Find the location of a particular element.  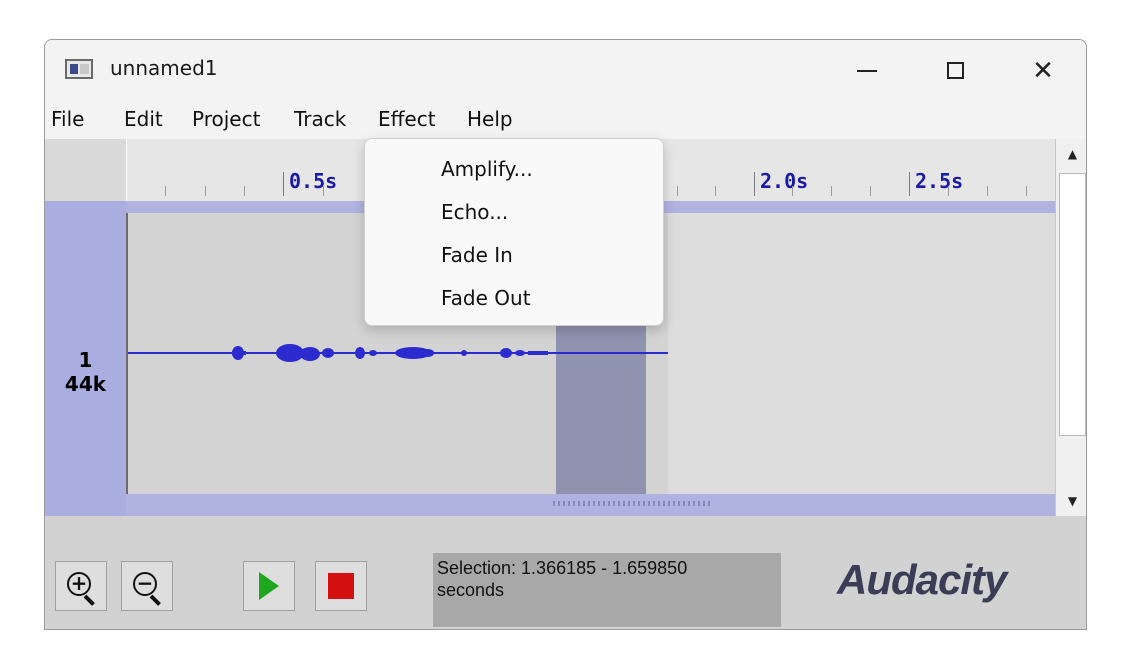

minimize-button is located at coordinates (867, 70).